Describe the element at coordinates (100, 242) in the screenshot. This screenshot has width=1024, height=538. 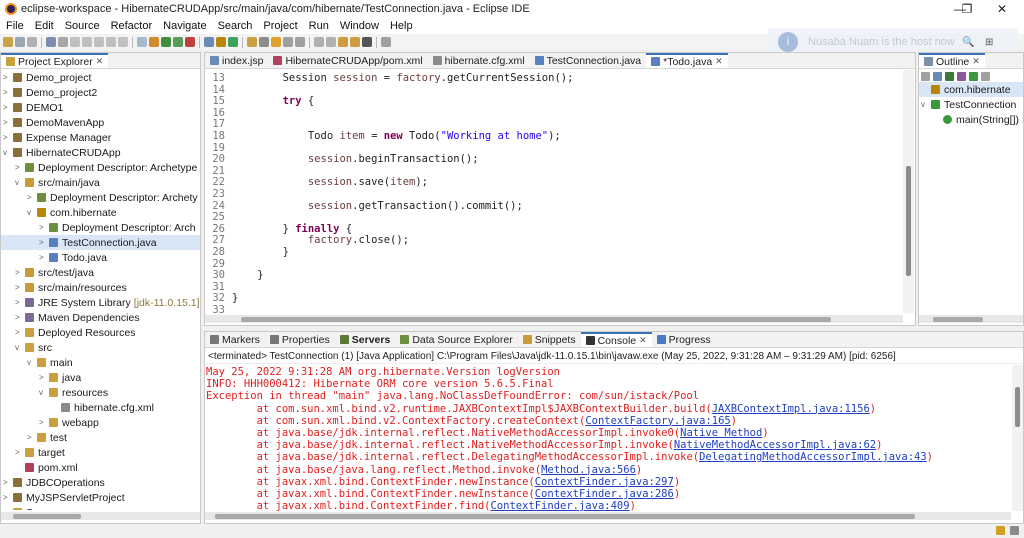
I see `tree-item: > TestConnection.java` at that location.